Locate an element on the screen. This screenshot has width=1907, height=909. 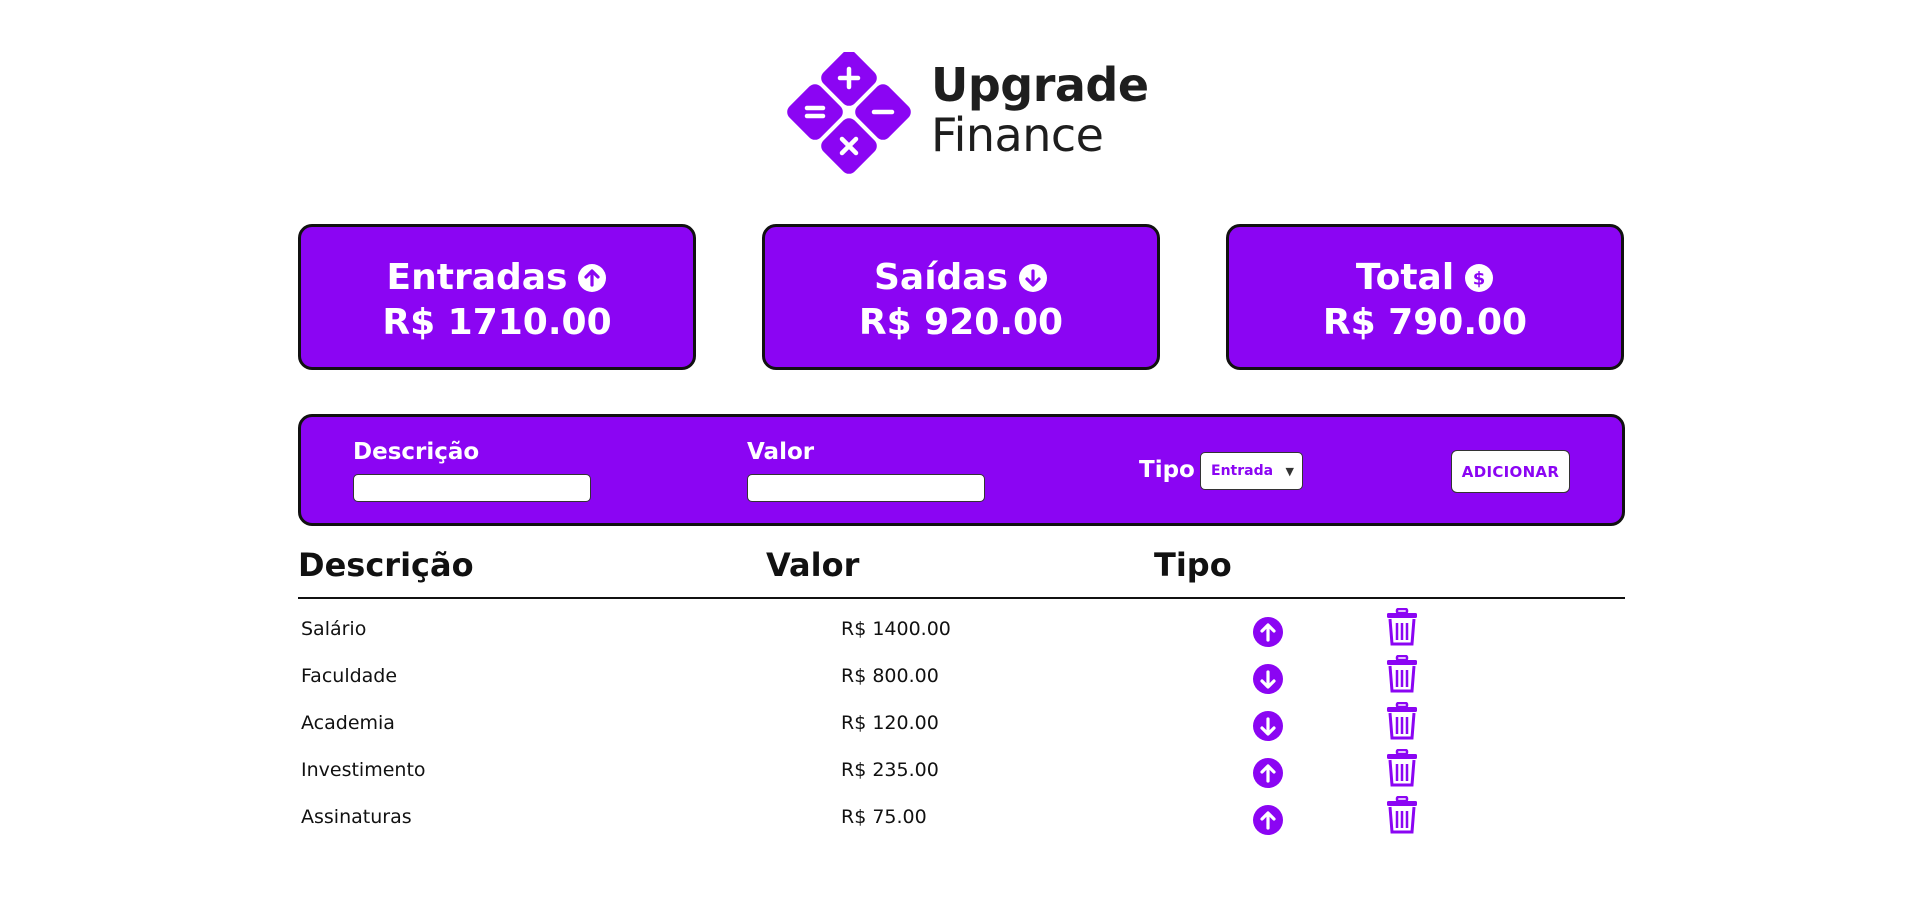
card-entradas: Entradas R$ 1710.00 is located at coordinates (497, 297).